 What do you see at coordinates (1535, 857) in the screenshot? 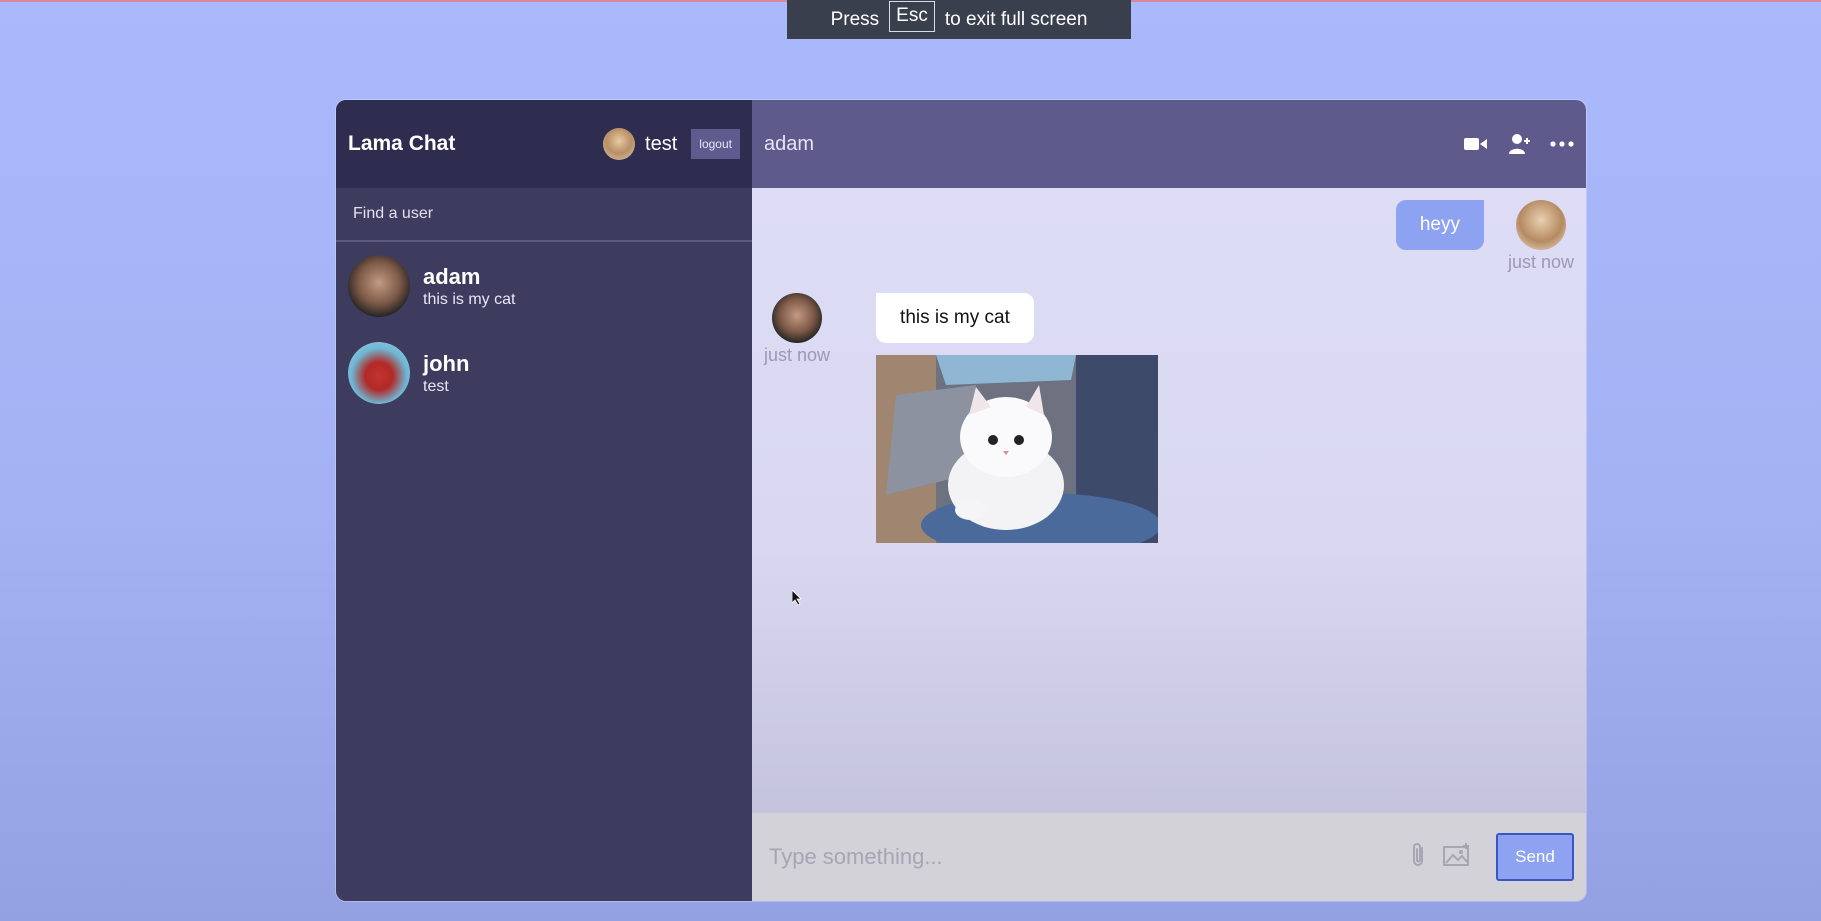
I see `send-button: Send` at bounding box center [1535, 857].